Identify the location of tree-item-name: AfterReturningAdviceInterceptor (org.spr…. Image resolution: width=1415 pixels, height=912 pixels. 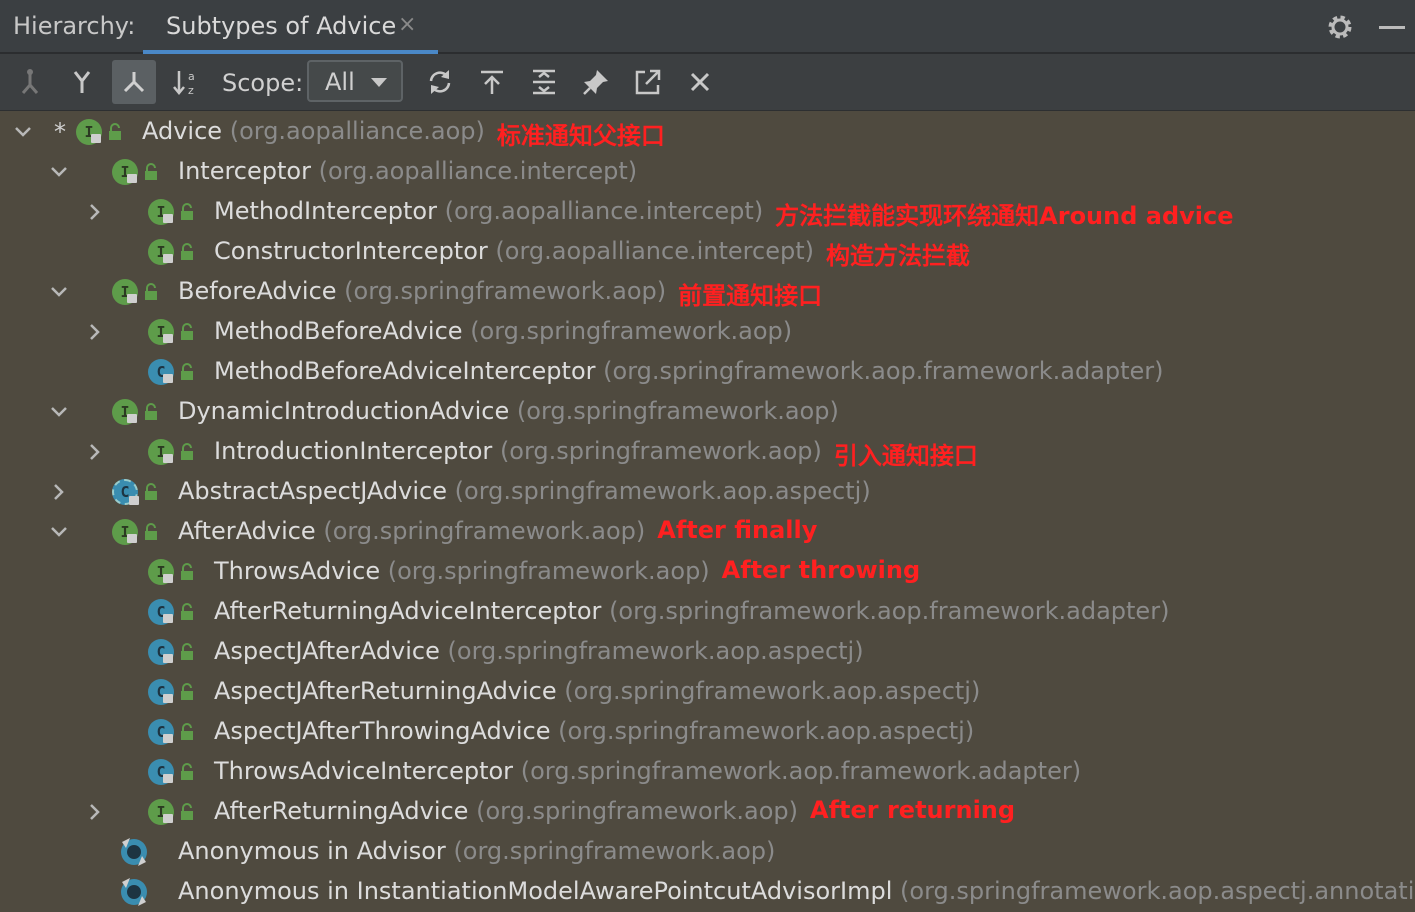
(691, 611).